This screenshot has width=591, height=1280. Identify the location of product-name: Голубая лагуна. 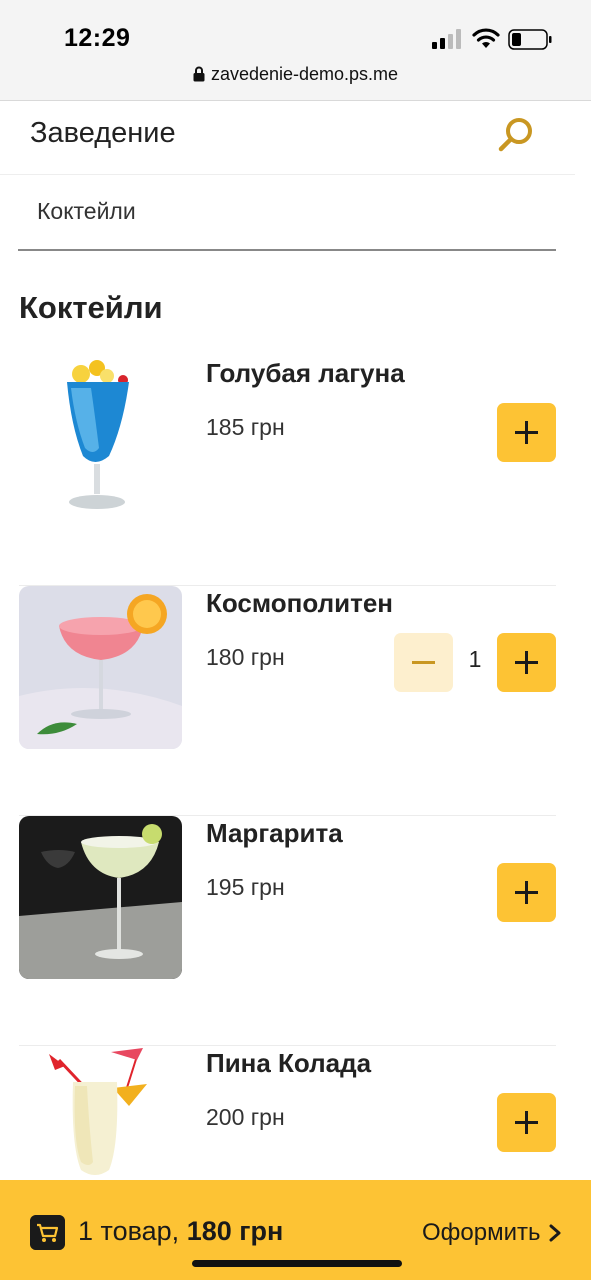
(305, 373).